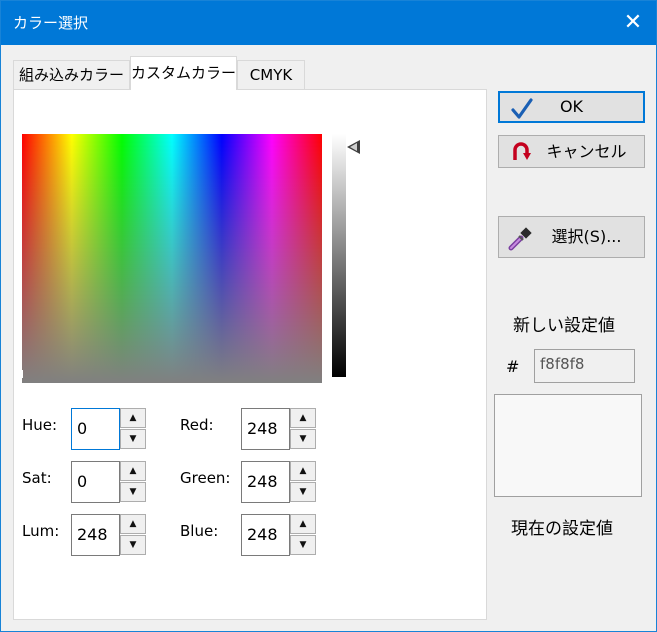 This screenshot has width=657, height=632. I want to click on red-input: 248, so click(265, 429).